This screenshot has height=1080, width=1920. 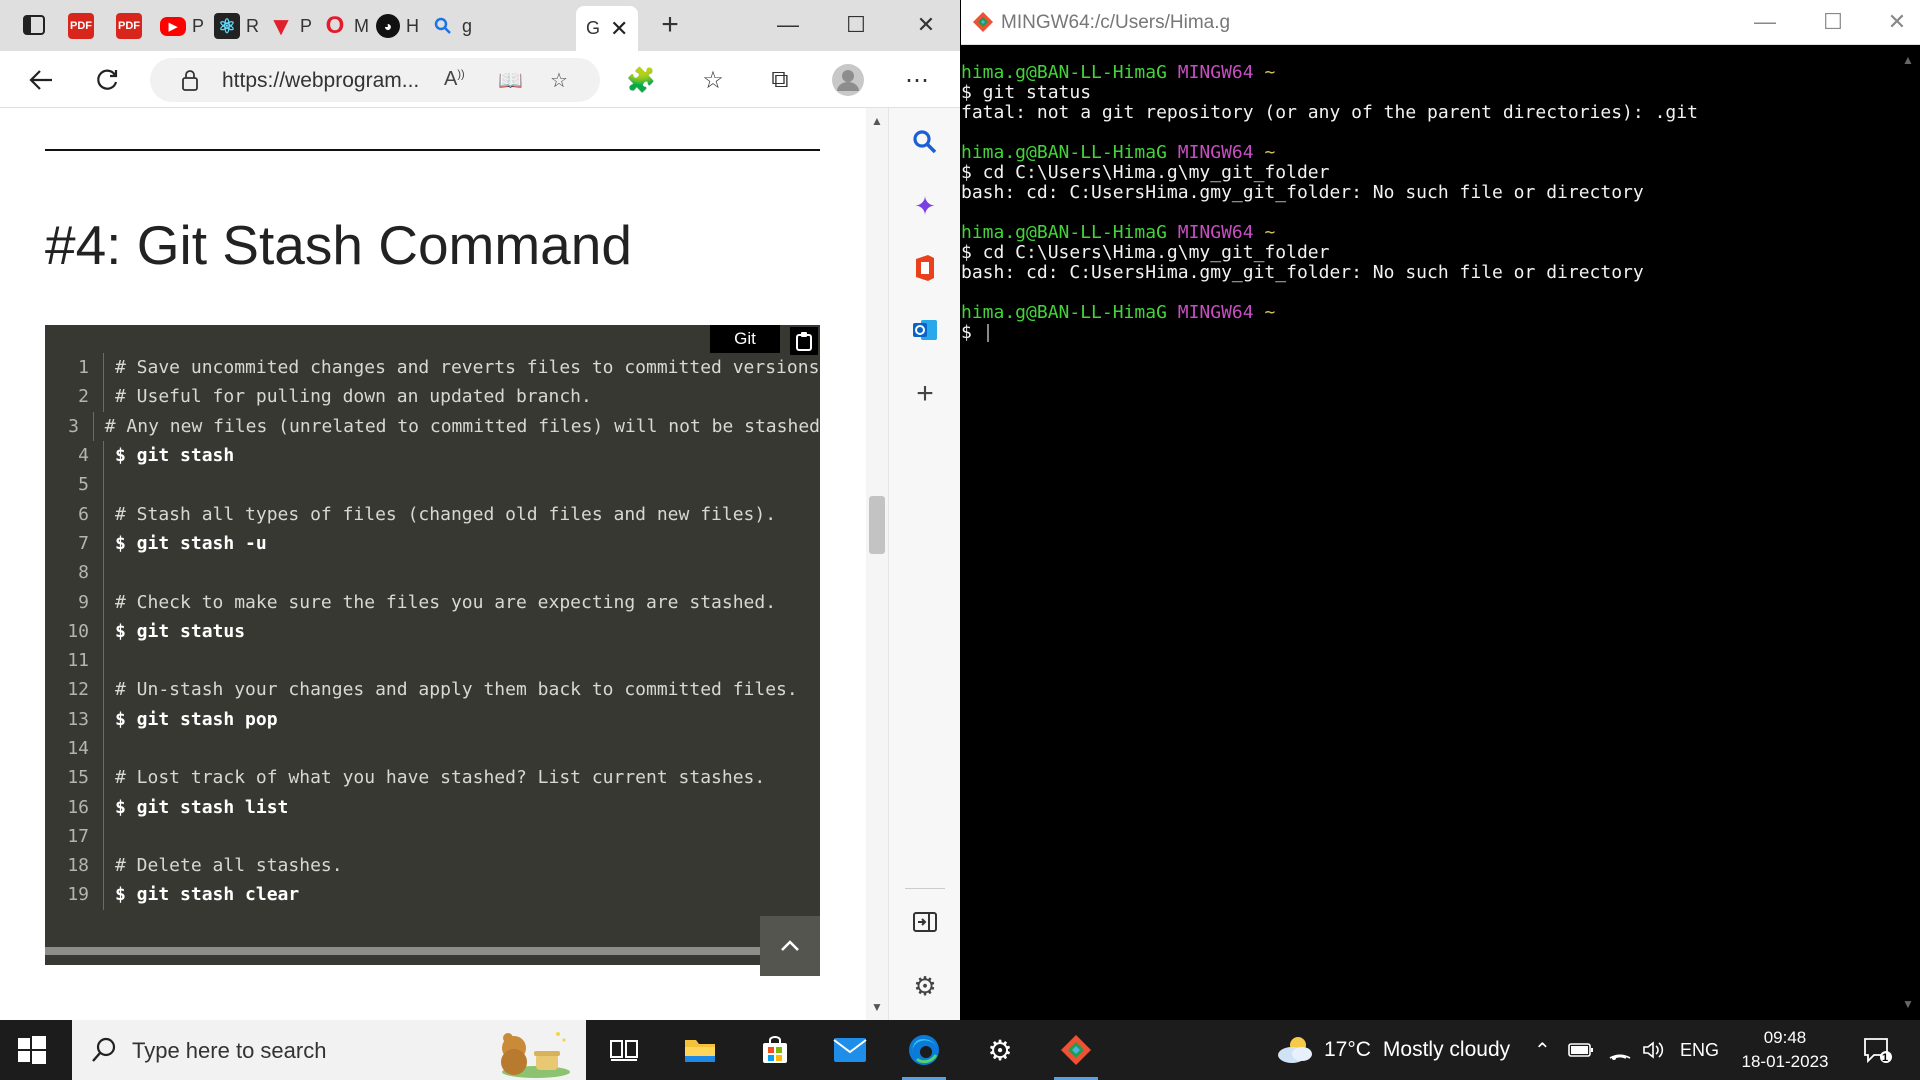 What do you see at coordinates (1699, 1050) in the screenshot?
I see `language-indicator: ENG` at bounding box center [1699, 1050].